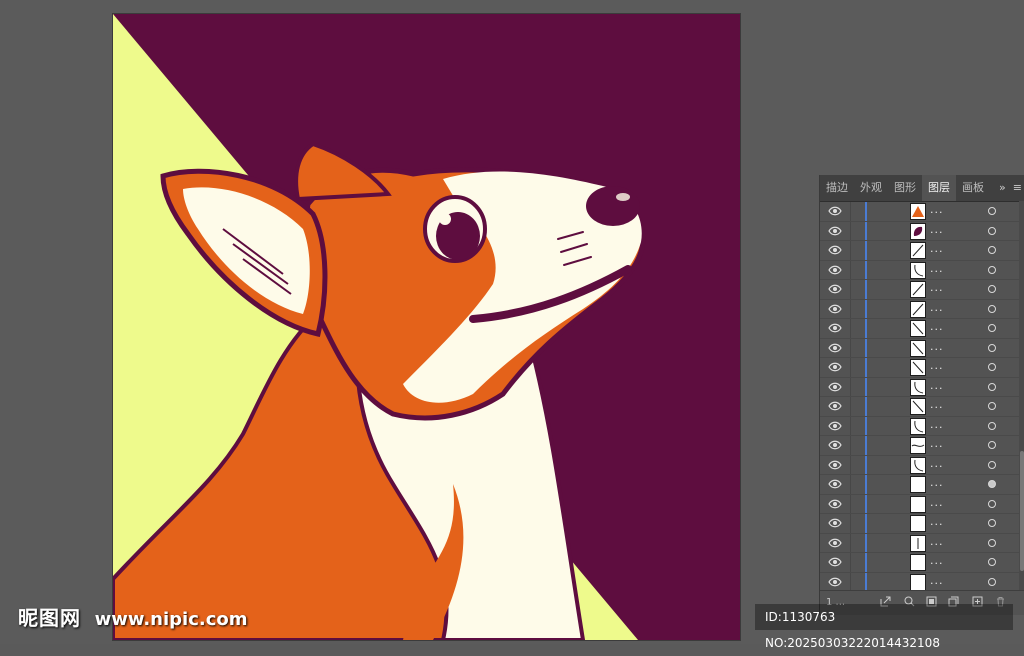 This screenshot has height=656, width=1024. Describe the element at coordinates (837, 188) in the screenshot. I see `tab-stroke: 描边` at that location.